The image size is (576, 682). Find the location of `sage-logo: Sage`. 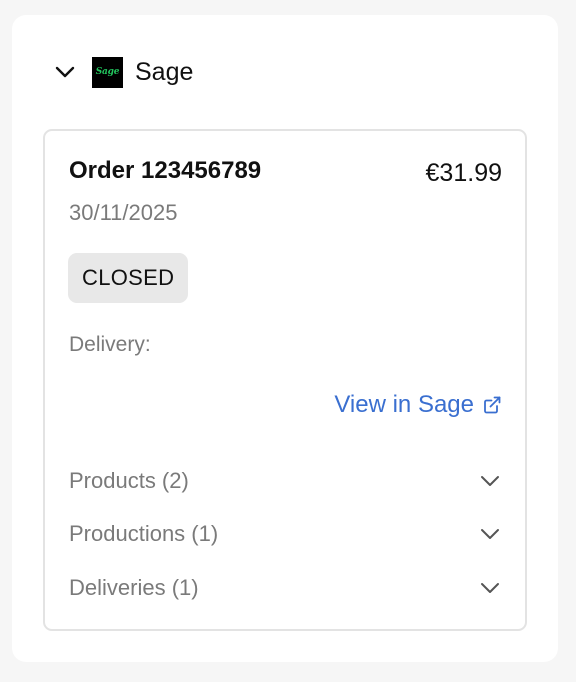

sage-logo: Sage is located at coordinates (107, 72).